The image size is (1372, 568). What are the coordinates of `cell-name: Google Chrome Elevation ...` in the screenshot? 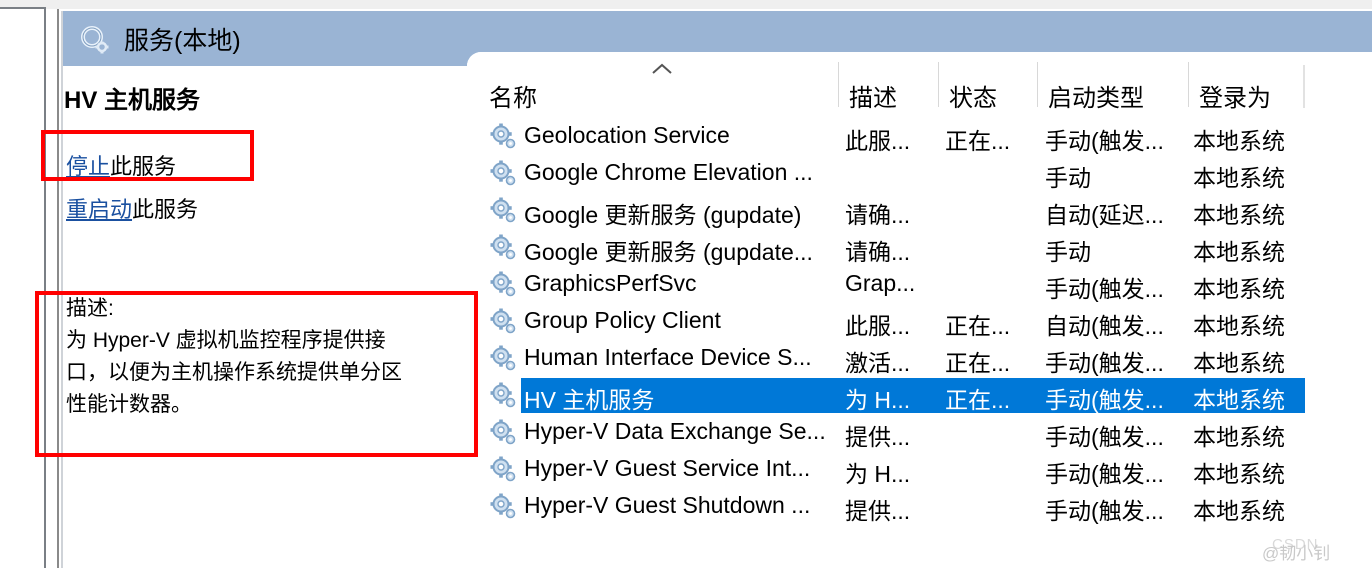 It's located at (668, 172).